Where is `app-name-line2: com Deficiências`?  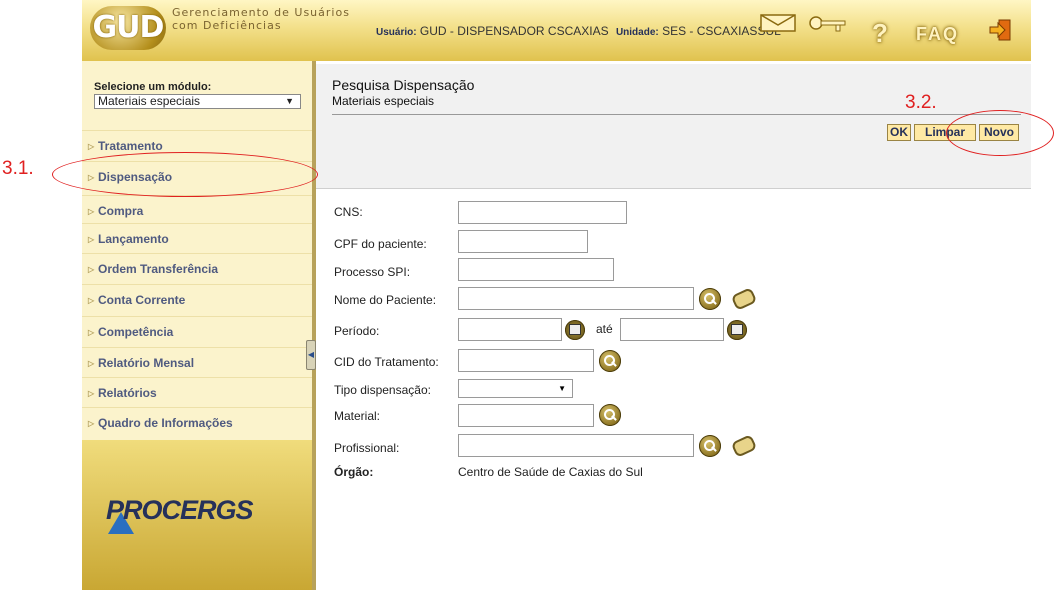
app-name-line2: com Deficiências is located at coordinates (227, 25).